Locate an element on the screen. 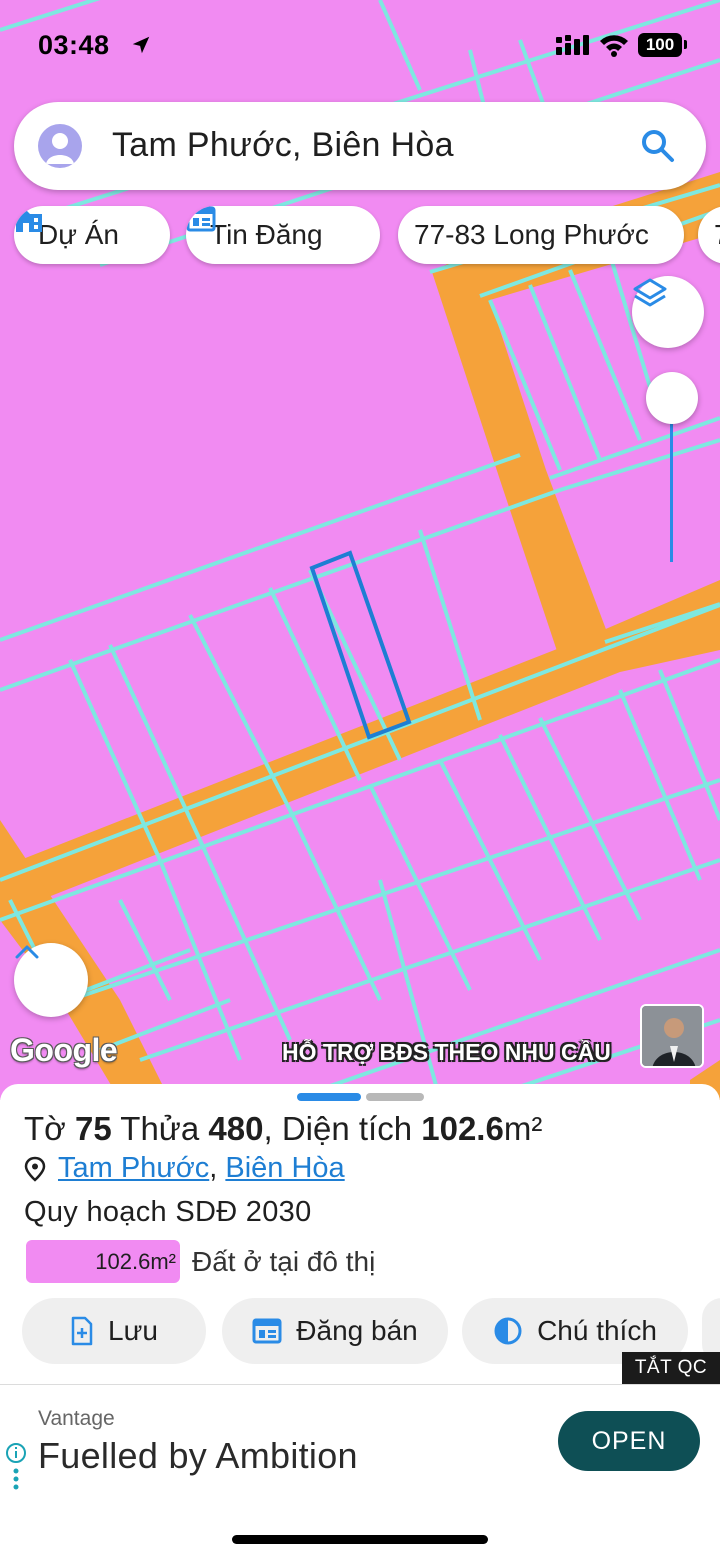 The image size is (720, 1559). post-sale-button: Đăng bán is located at coordinates (335, 1331).